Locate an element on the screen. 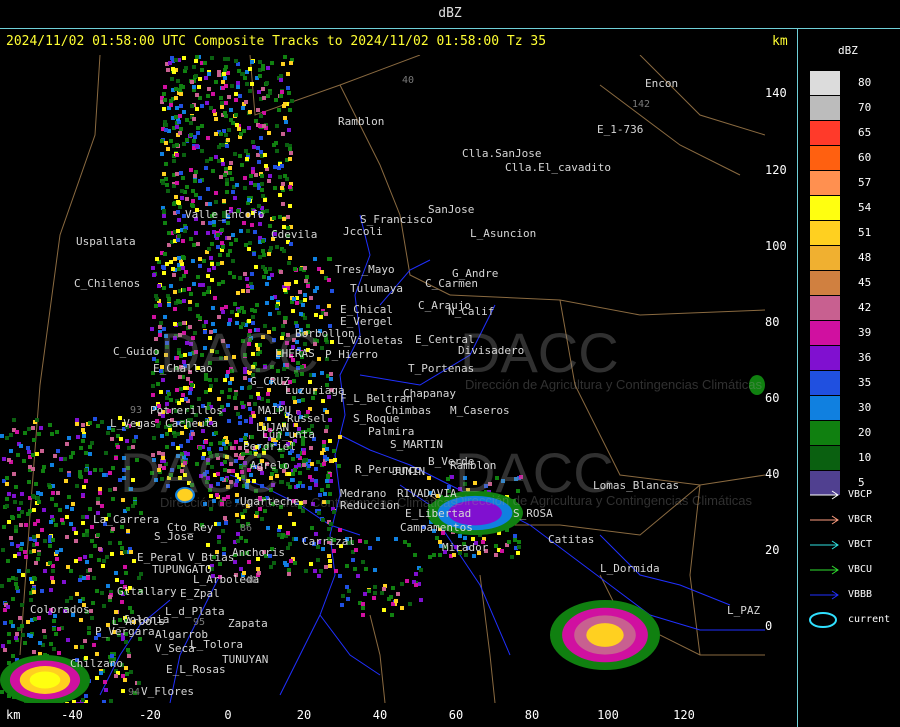 The height and width of the screenshot is (727, 900). place-label: LHERAS is located at coordinates (295, 353).